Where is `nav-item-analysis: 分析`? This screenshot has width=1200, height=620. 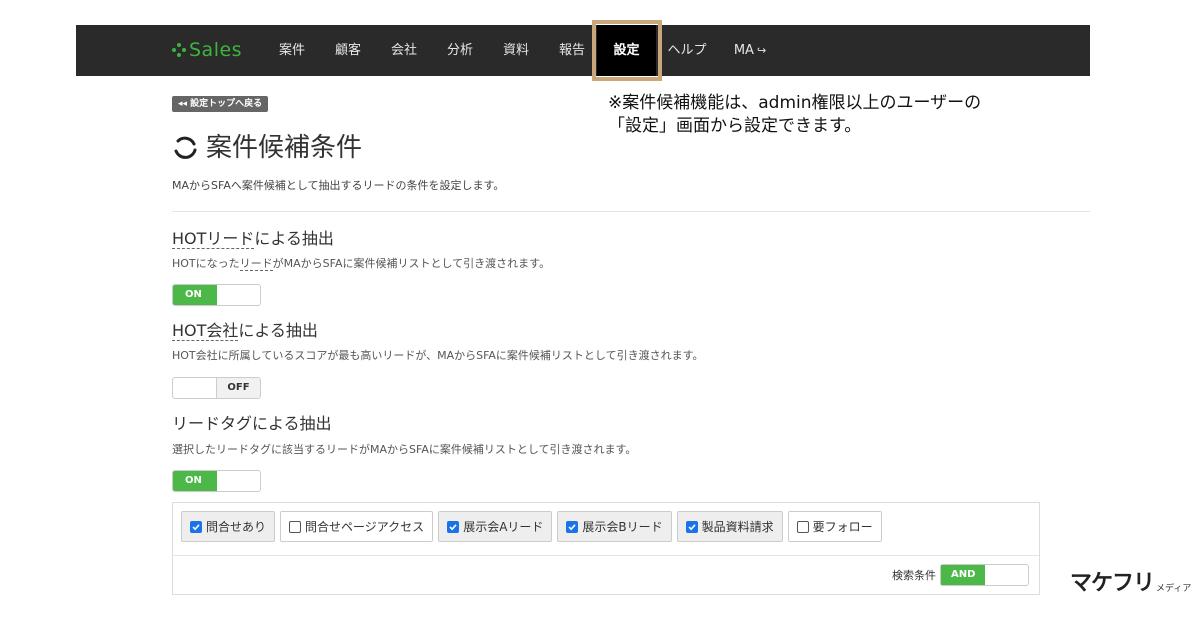
nav-item-analysis: 分析 is located at coordinates (460, 50).